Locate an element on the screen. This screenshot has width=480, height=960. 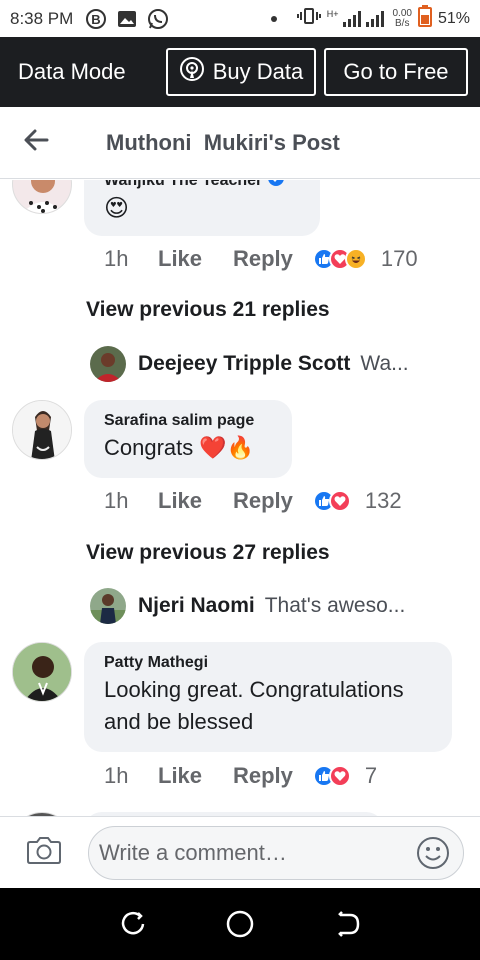
battery-icon is located at coordinates (424, 18).